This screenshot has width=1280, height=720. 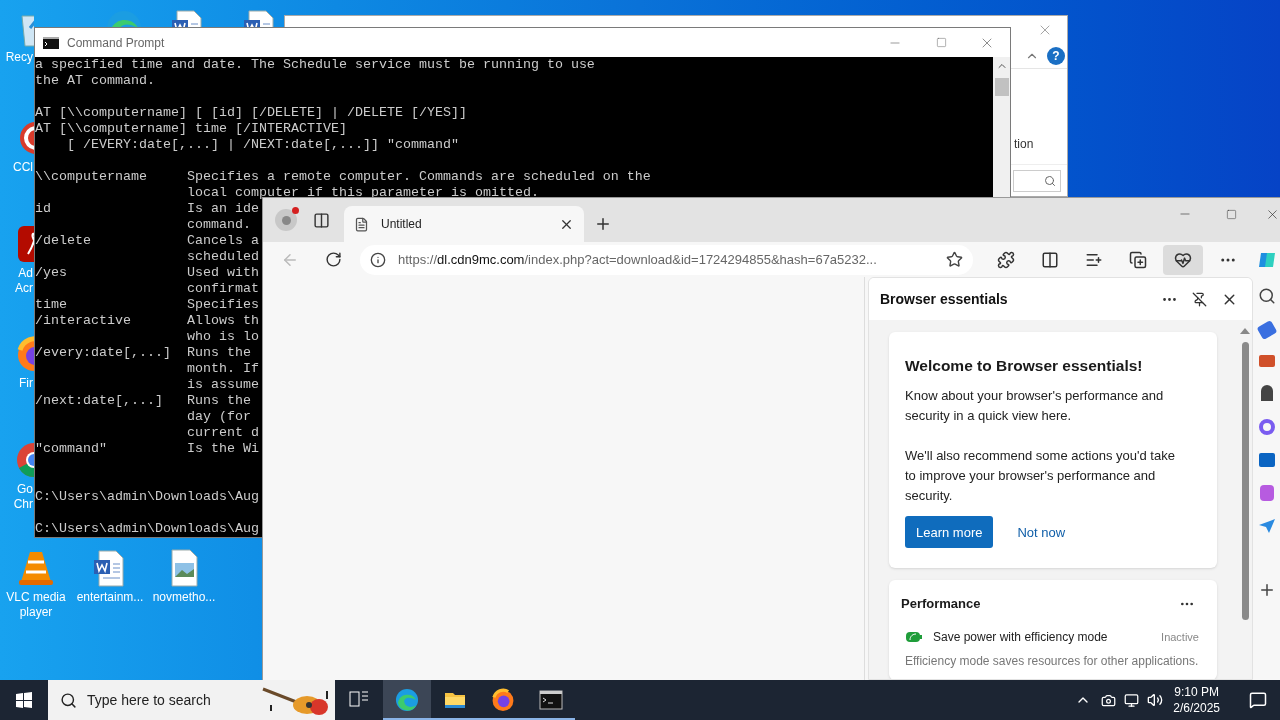 I want to click on firefox-icon, so click(x=503, y=700).